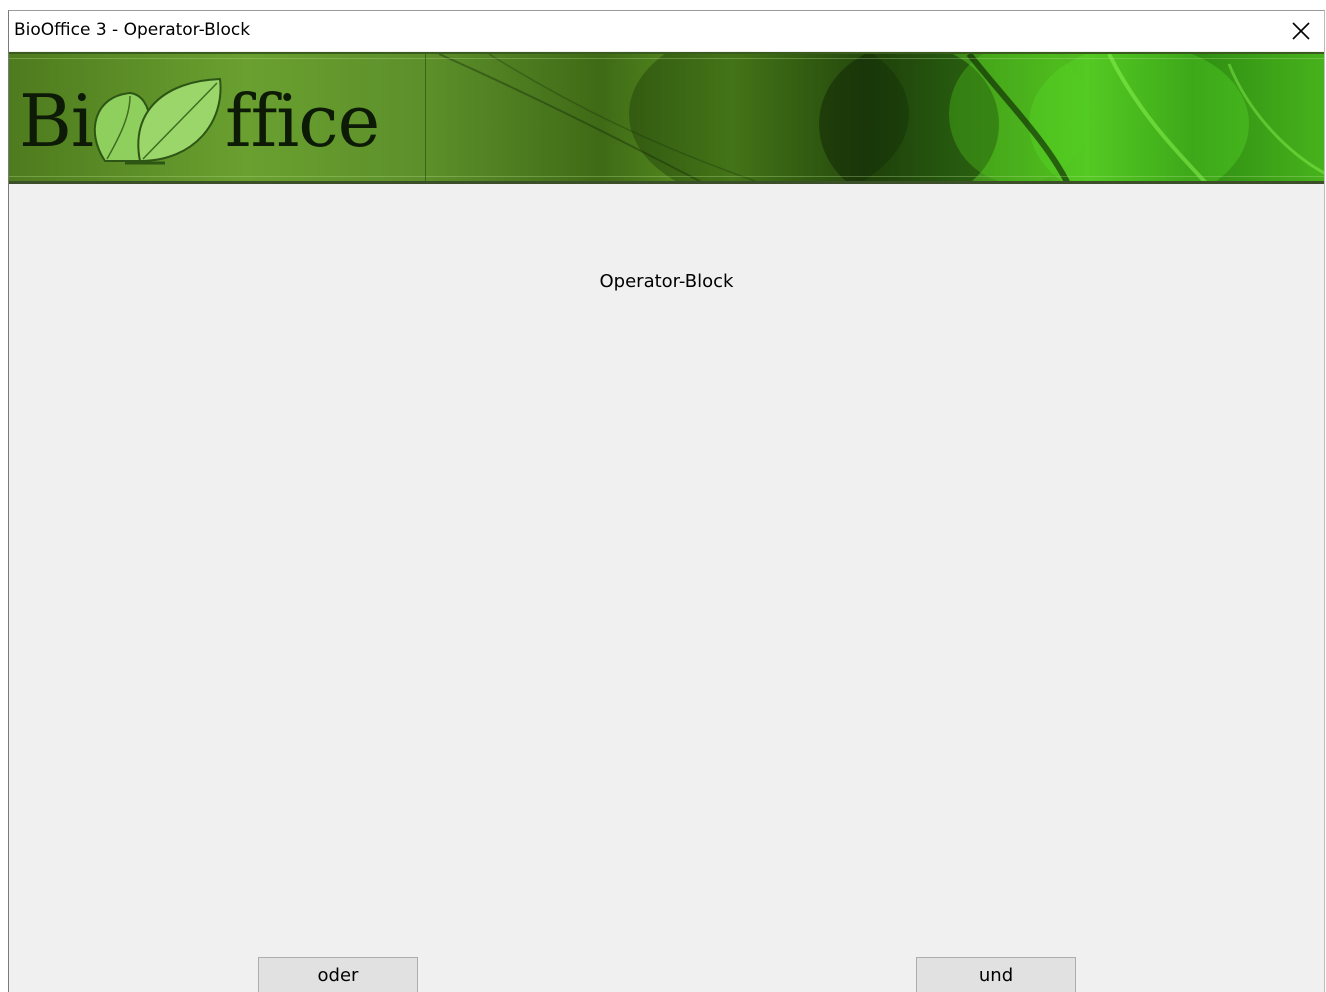  What do you see at coordinates (302, 121) in the screenshot?
I see `logo-text-suffix: ffice` at bounding box center [302, 121].